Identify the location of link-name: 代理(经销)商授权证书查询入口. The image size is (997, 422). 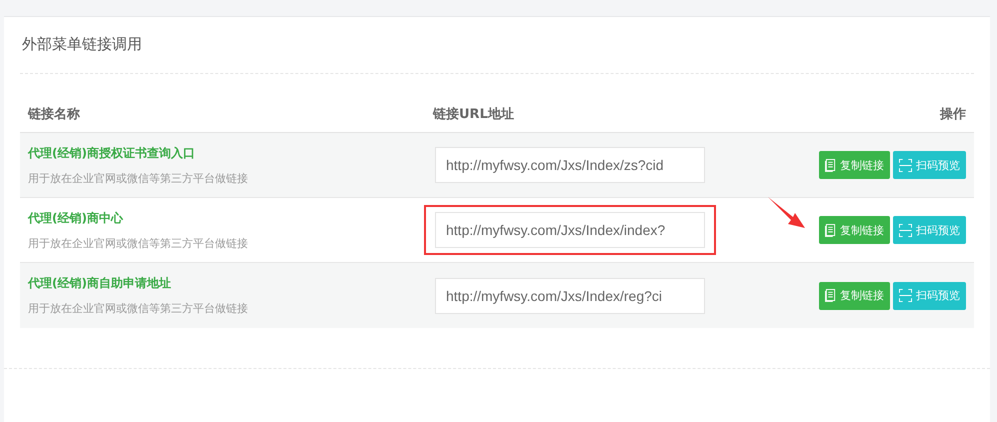
(112, 153).